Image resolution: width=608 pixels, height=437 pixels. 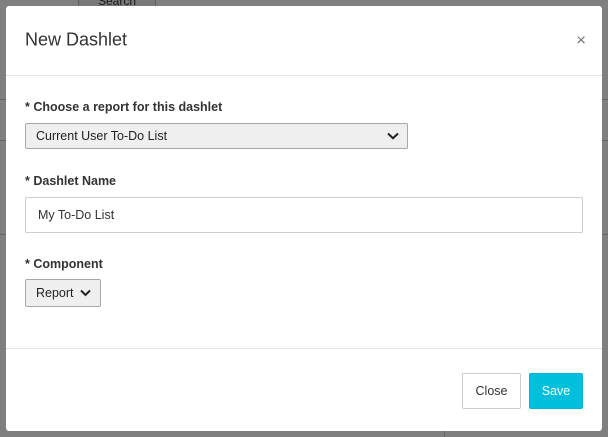 I want to click on save-button: Save, so click(x=556, y=391).